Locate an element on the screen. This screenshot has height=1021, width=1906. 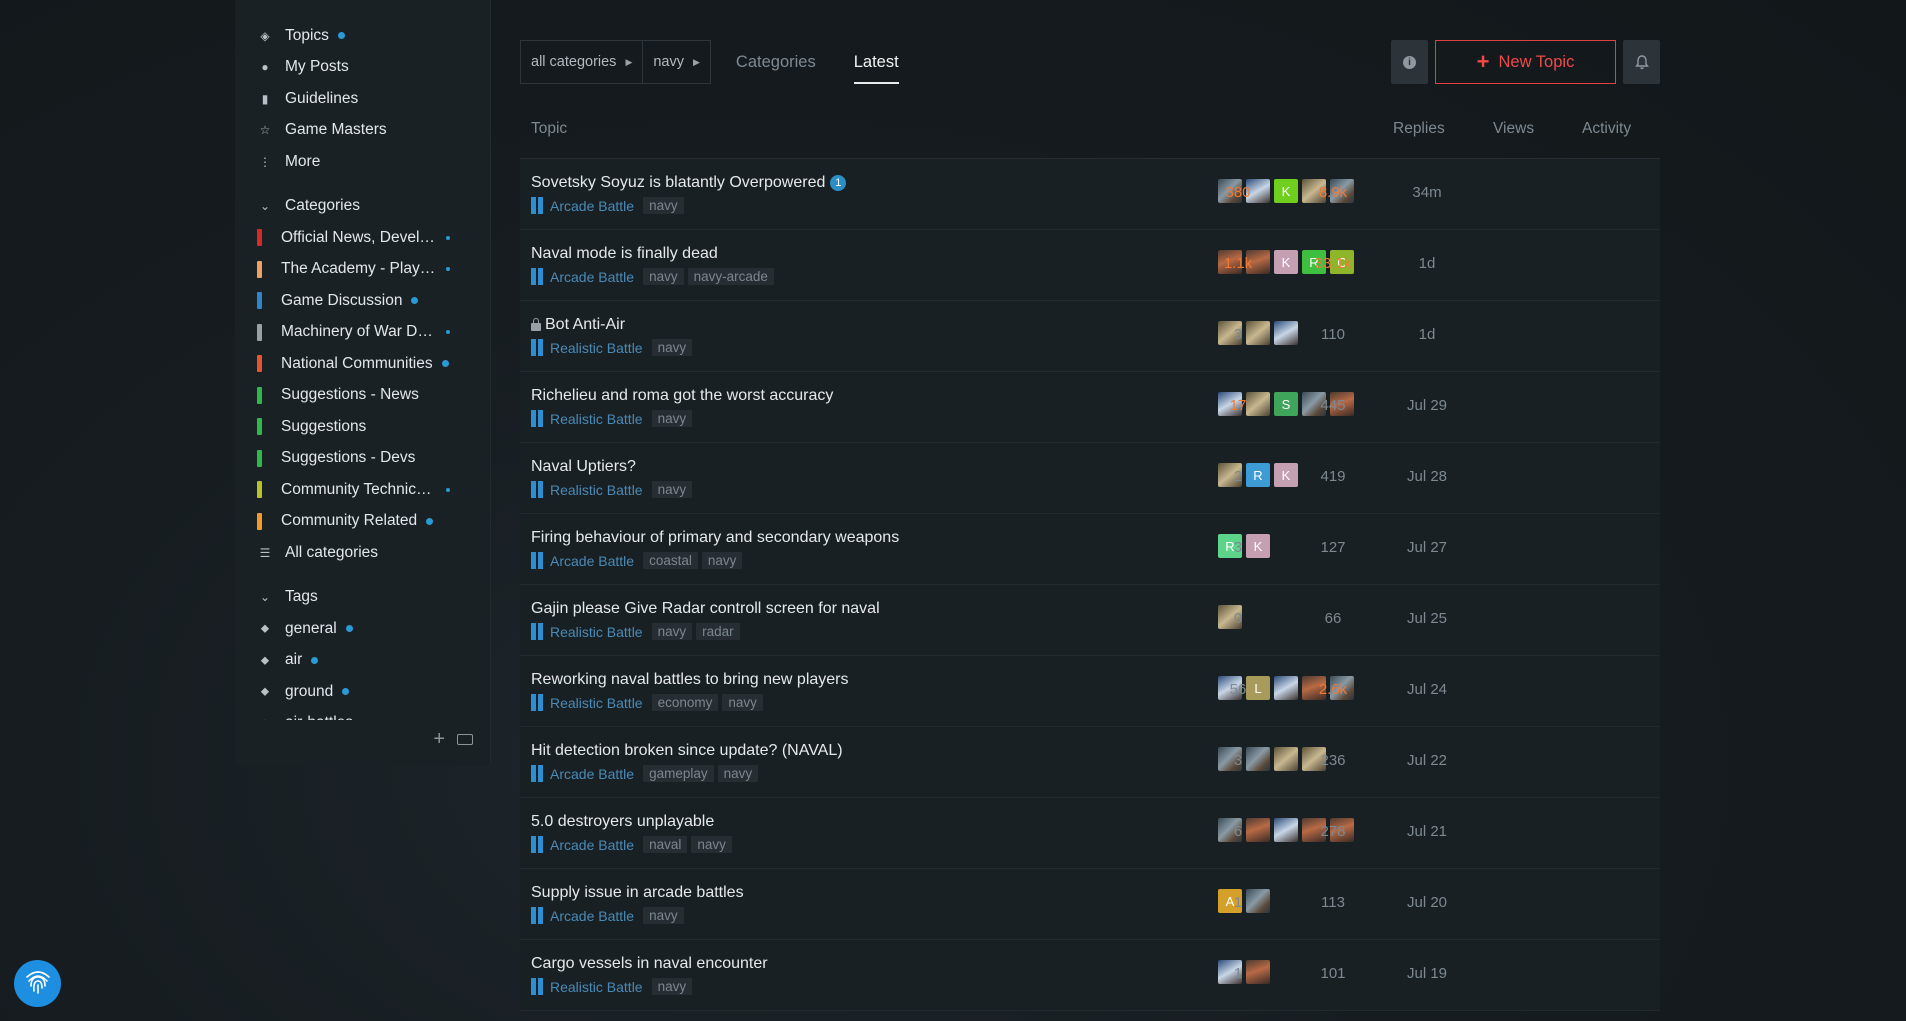
tab-categories: Categories is located at coordinates (776, 62).